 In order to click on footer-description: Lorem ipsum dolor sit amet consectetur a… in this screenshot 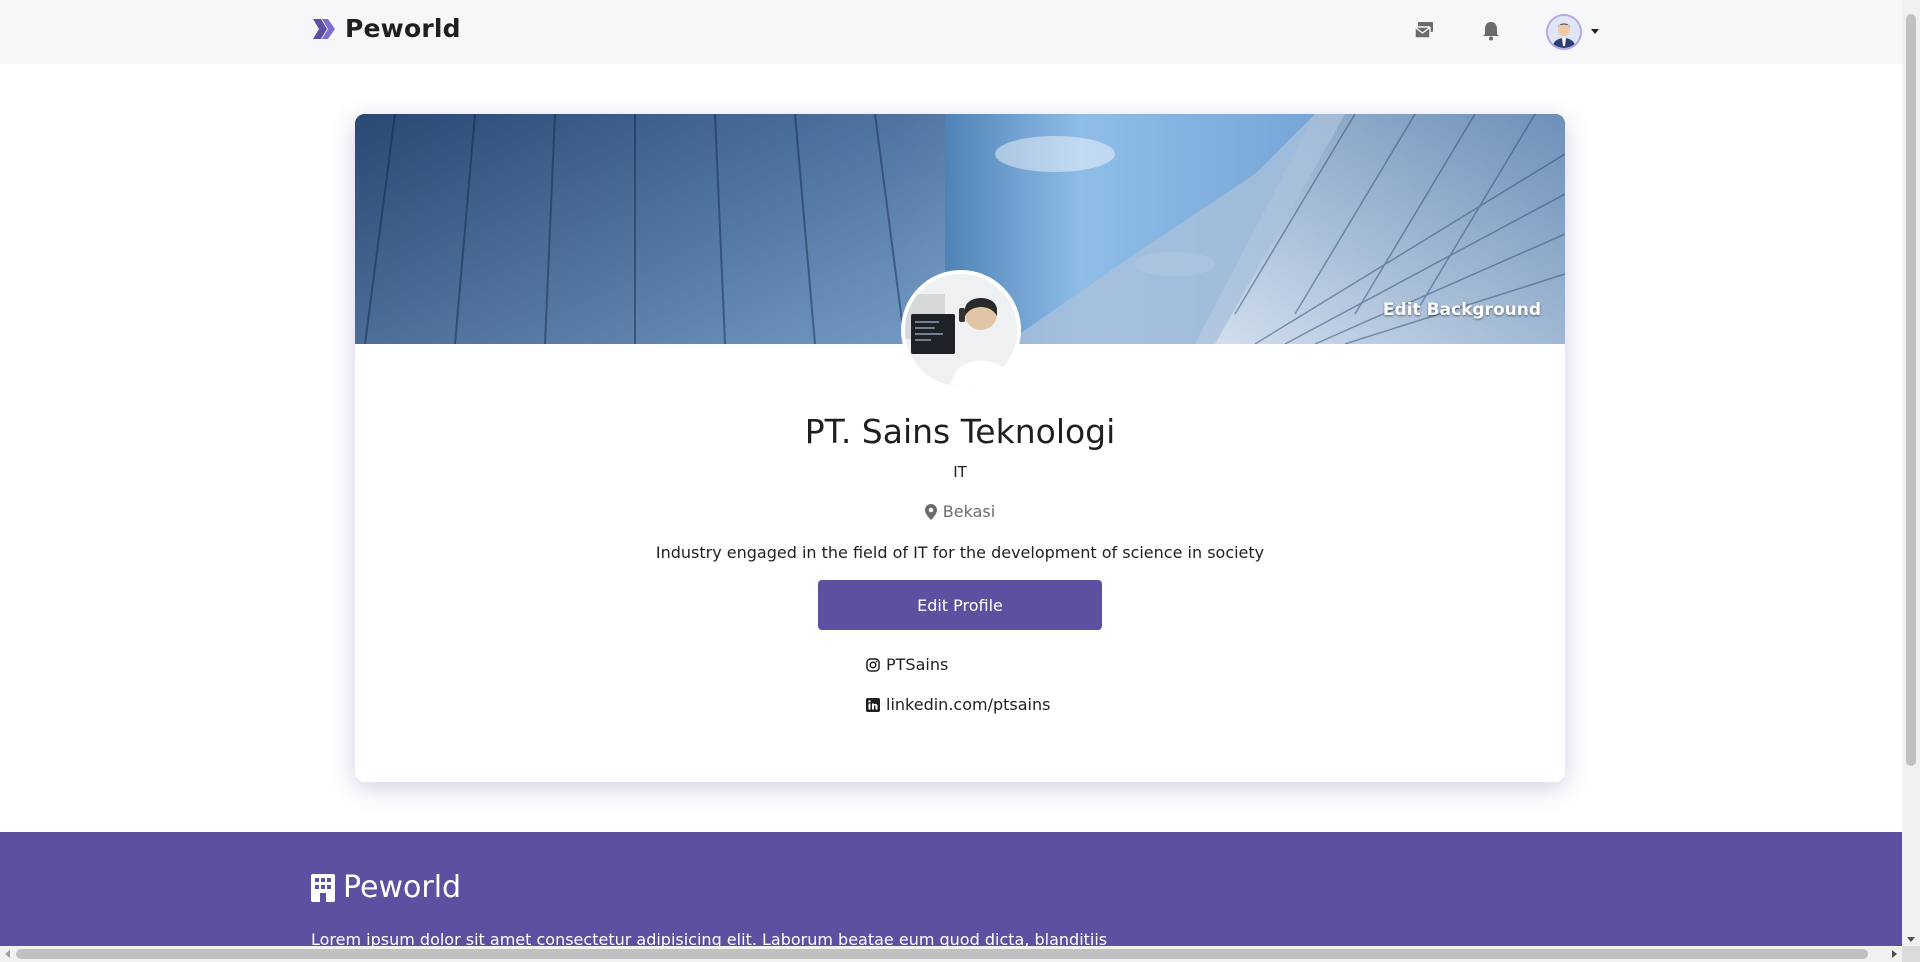, I will do `click(709, 938)`.